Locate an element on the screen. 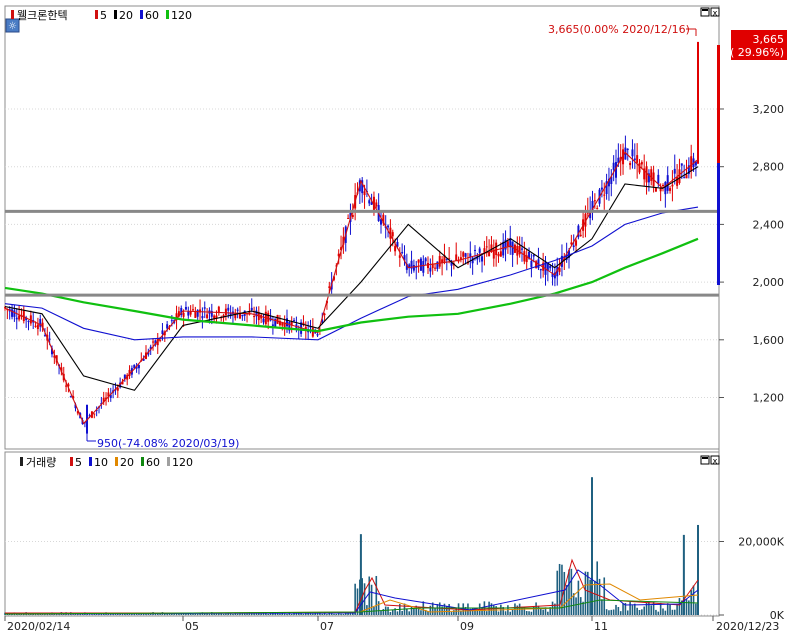 This screenshot has height=636, width=787. x-tick-label: 2020/12/23 is located at coordinates (747, 626).